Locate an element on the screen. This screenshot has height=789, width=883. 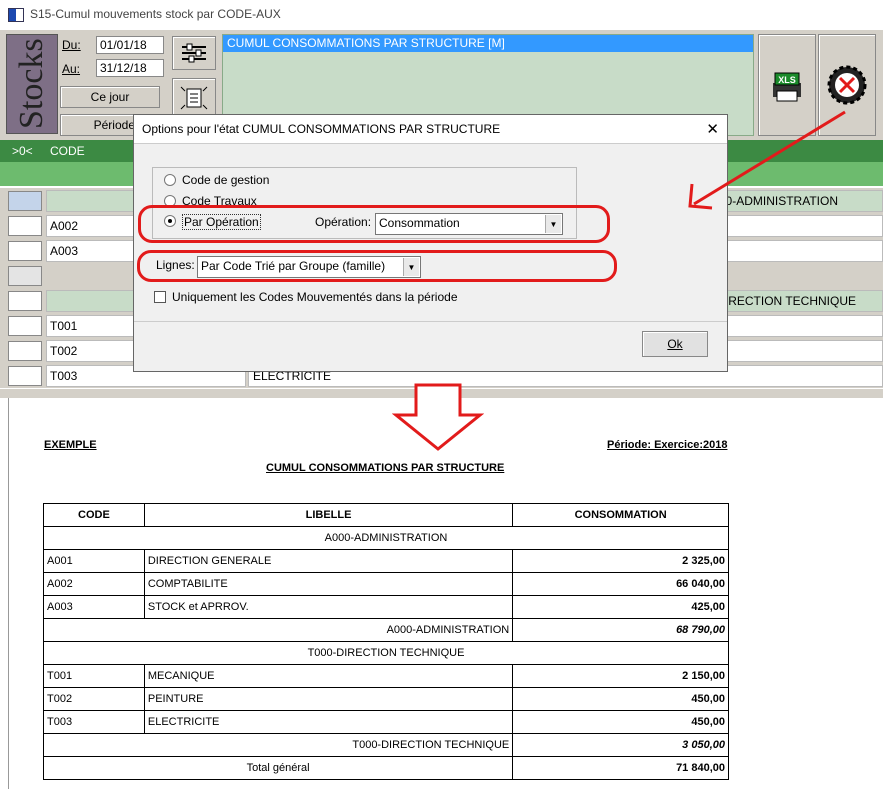
grand-total-value: 71 840,00 is located at coordinates (620, 768).